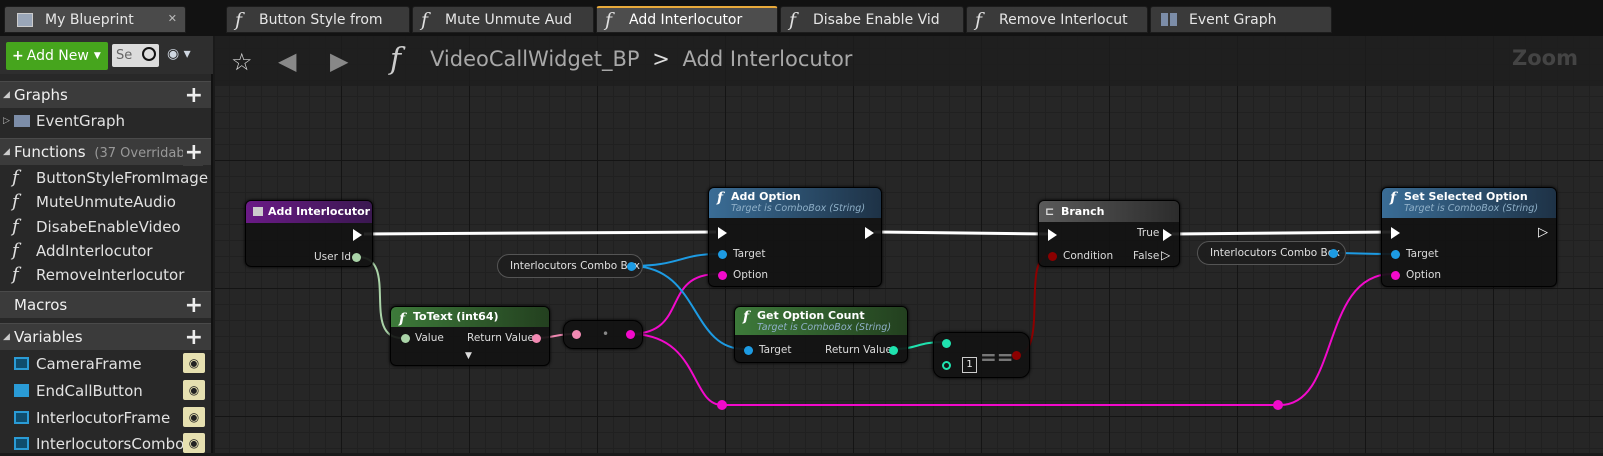  What do you see at coordinates (1050, 211) in the screenshot?
I see `branch-icon: ⊏` at bounding box center [1050, 211].